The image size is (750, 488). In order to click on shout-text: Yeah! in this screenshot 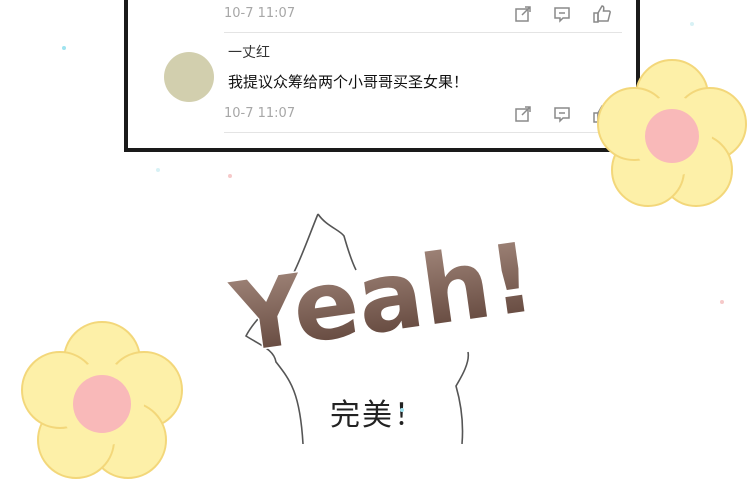, I will do `click(382, 298)`.